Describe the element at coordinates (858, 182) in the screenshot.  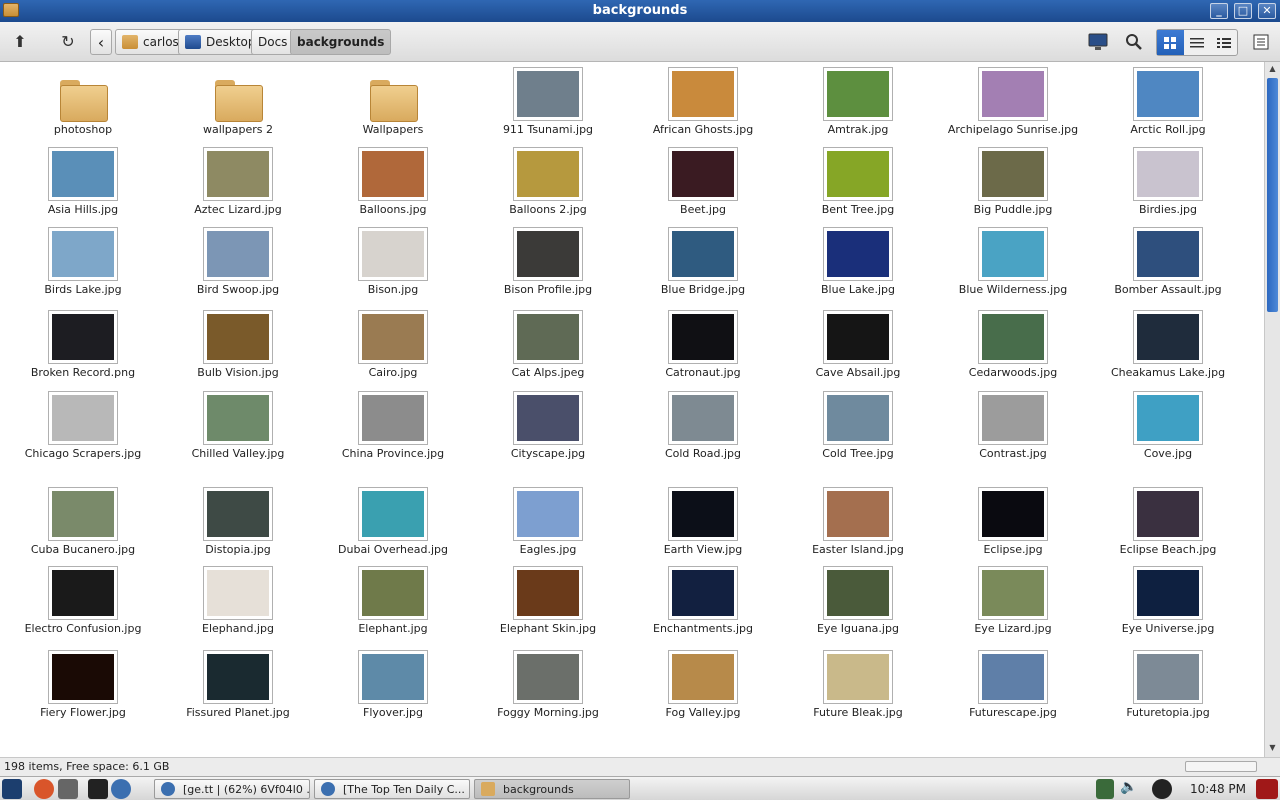
I see `file-item: Bent Tree.jpg` at that location.